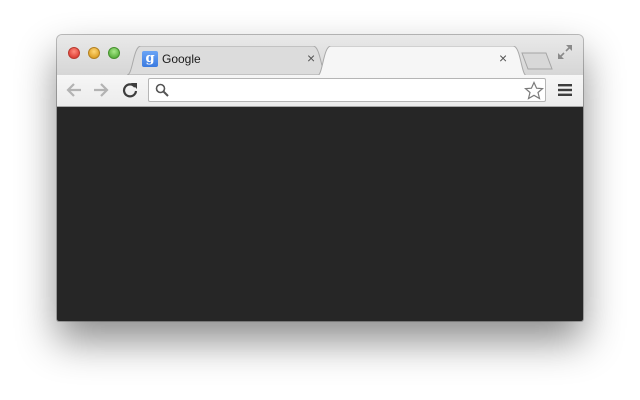 This screenshot has height=400, width=640. What do you see at coordinates (227, 60) in the screenshot?
I see `tab-google: g Google ×` at bounding box center [227, 60].